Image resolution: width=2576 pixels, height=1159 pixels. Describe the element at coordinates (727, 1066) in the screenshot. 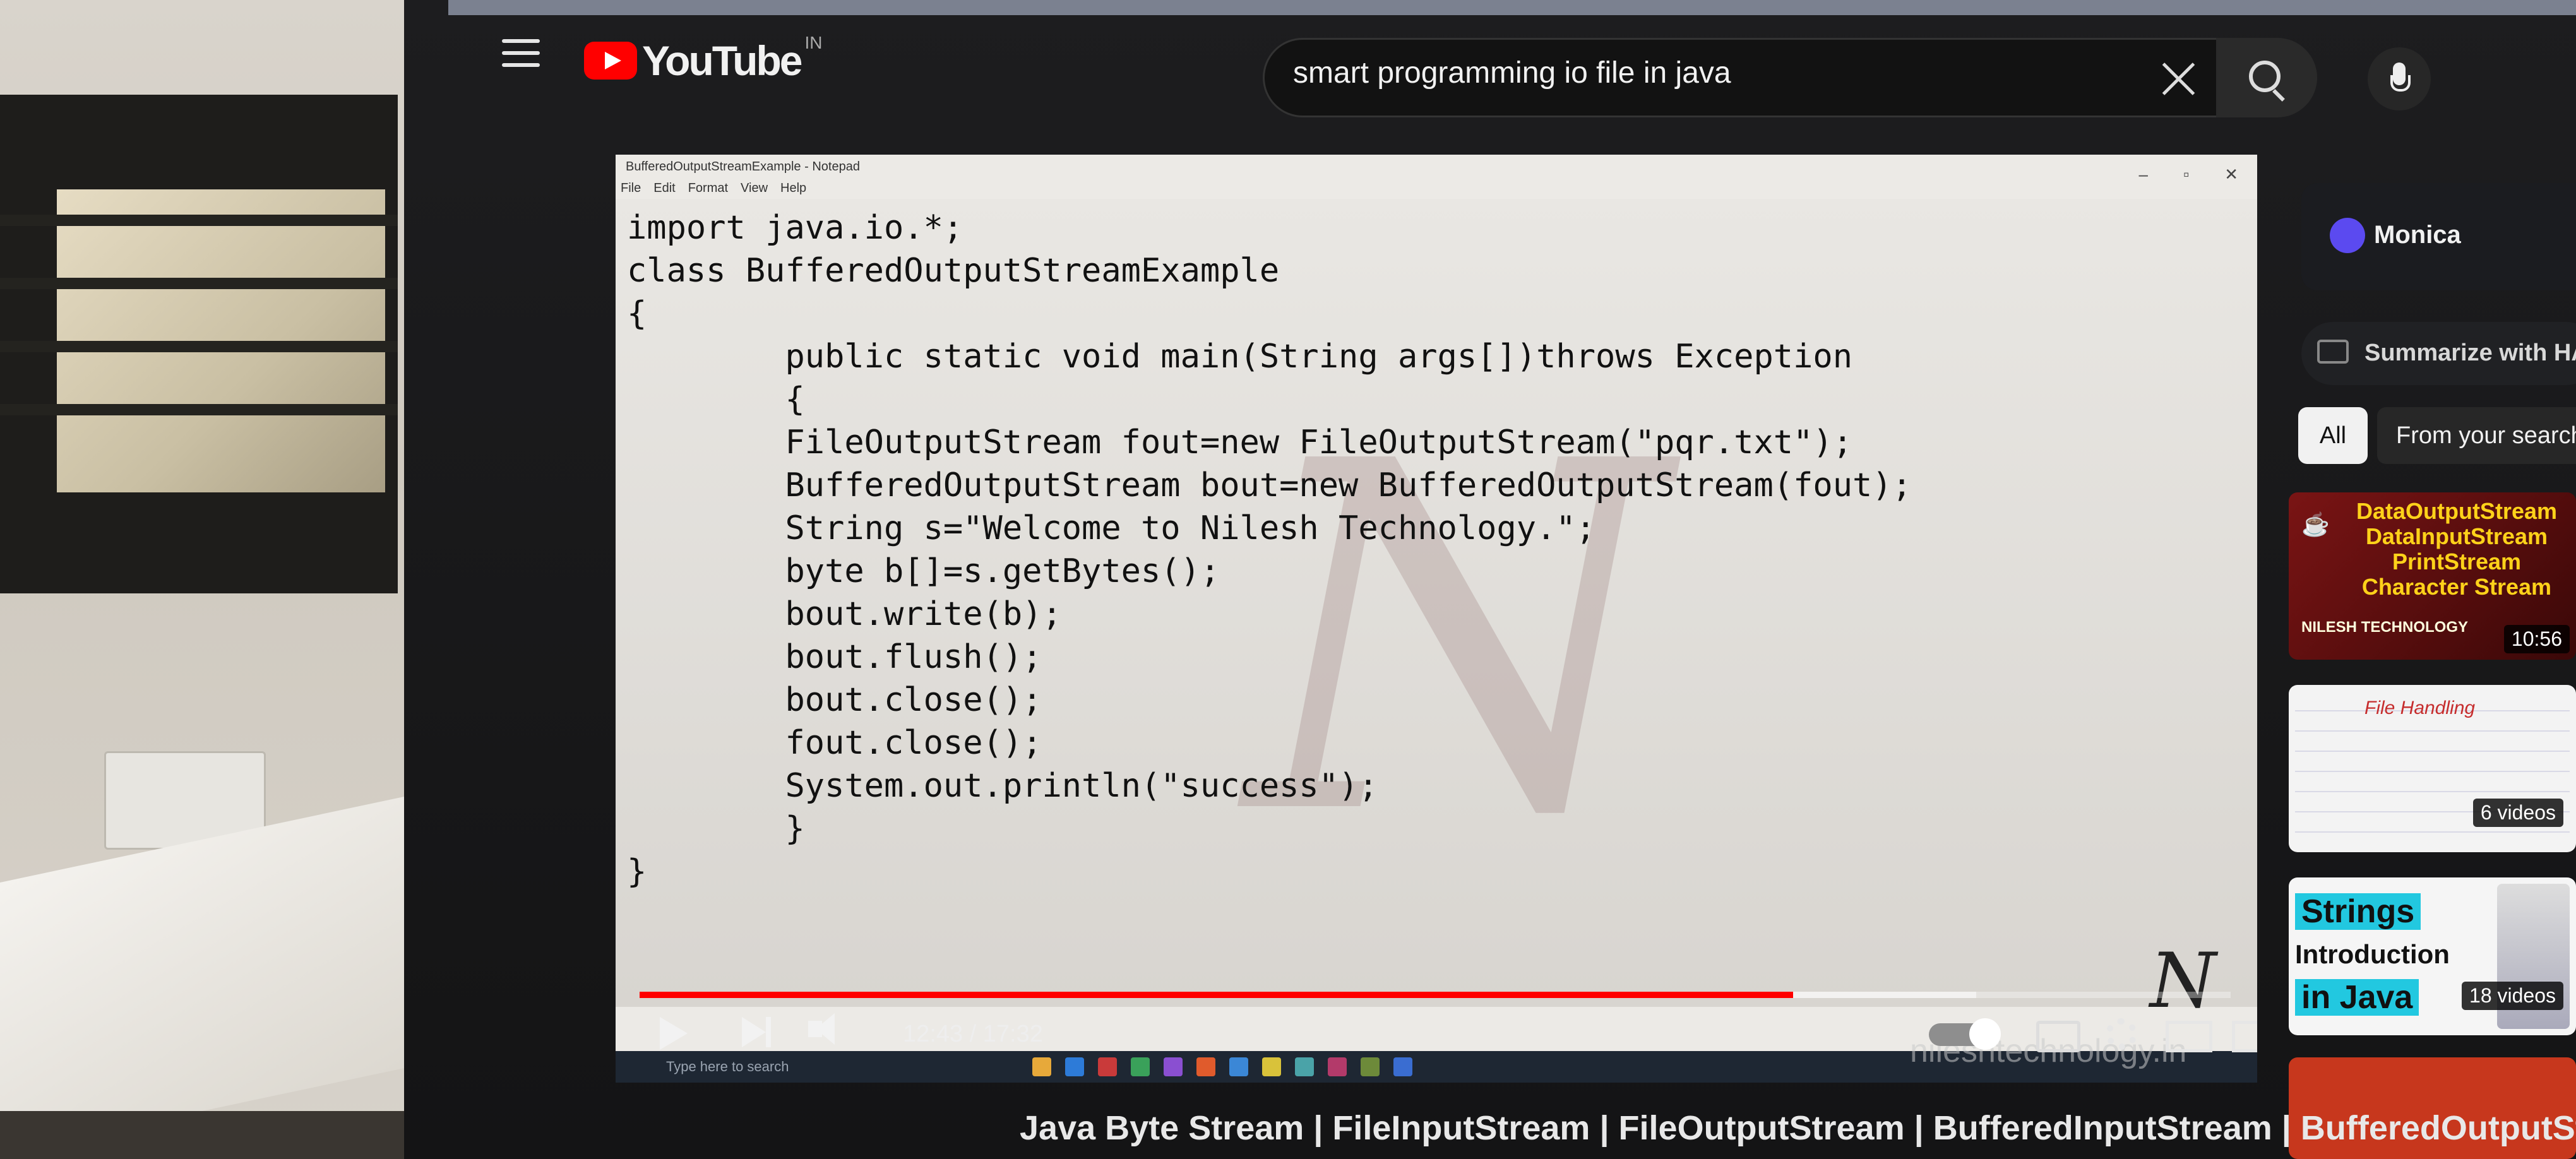

I see `taskbar-search: Type here to search` at that location.